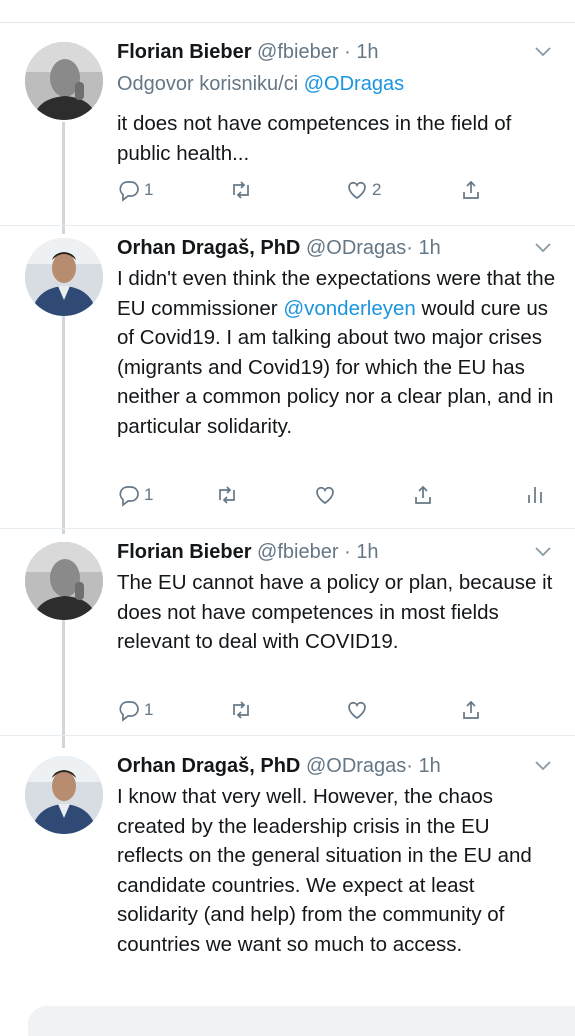 The height and width of the screenshot is (1036, 575). I want to click on mention-link: @vonderleyen, so click(349, 308).